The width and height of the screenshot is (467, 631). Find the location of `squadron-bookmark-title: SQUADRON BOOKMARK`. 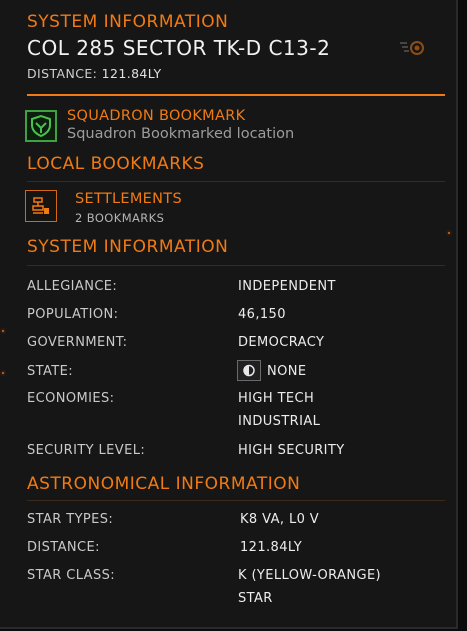

squadron-bookmark-title: SQUADRON BOOKMARK is located at coordinates (156, 116).